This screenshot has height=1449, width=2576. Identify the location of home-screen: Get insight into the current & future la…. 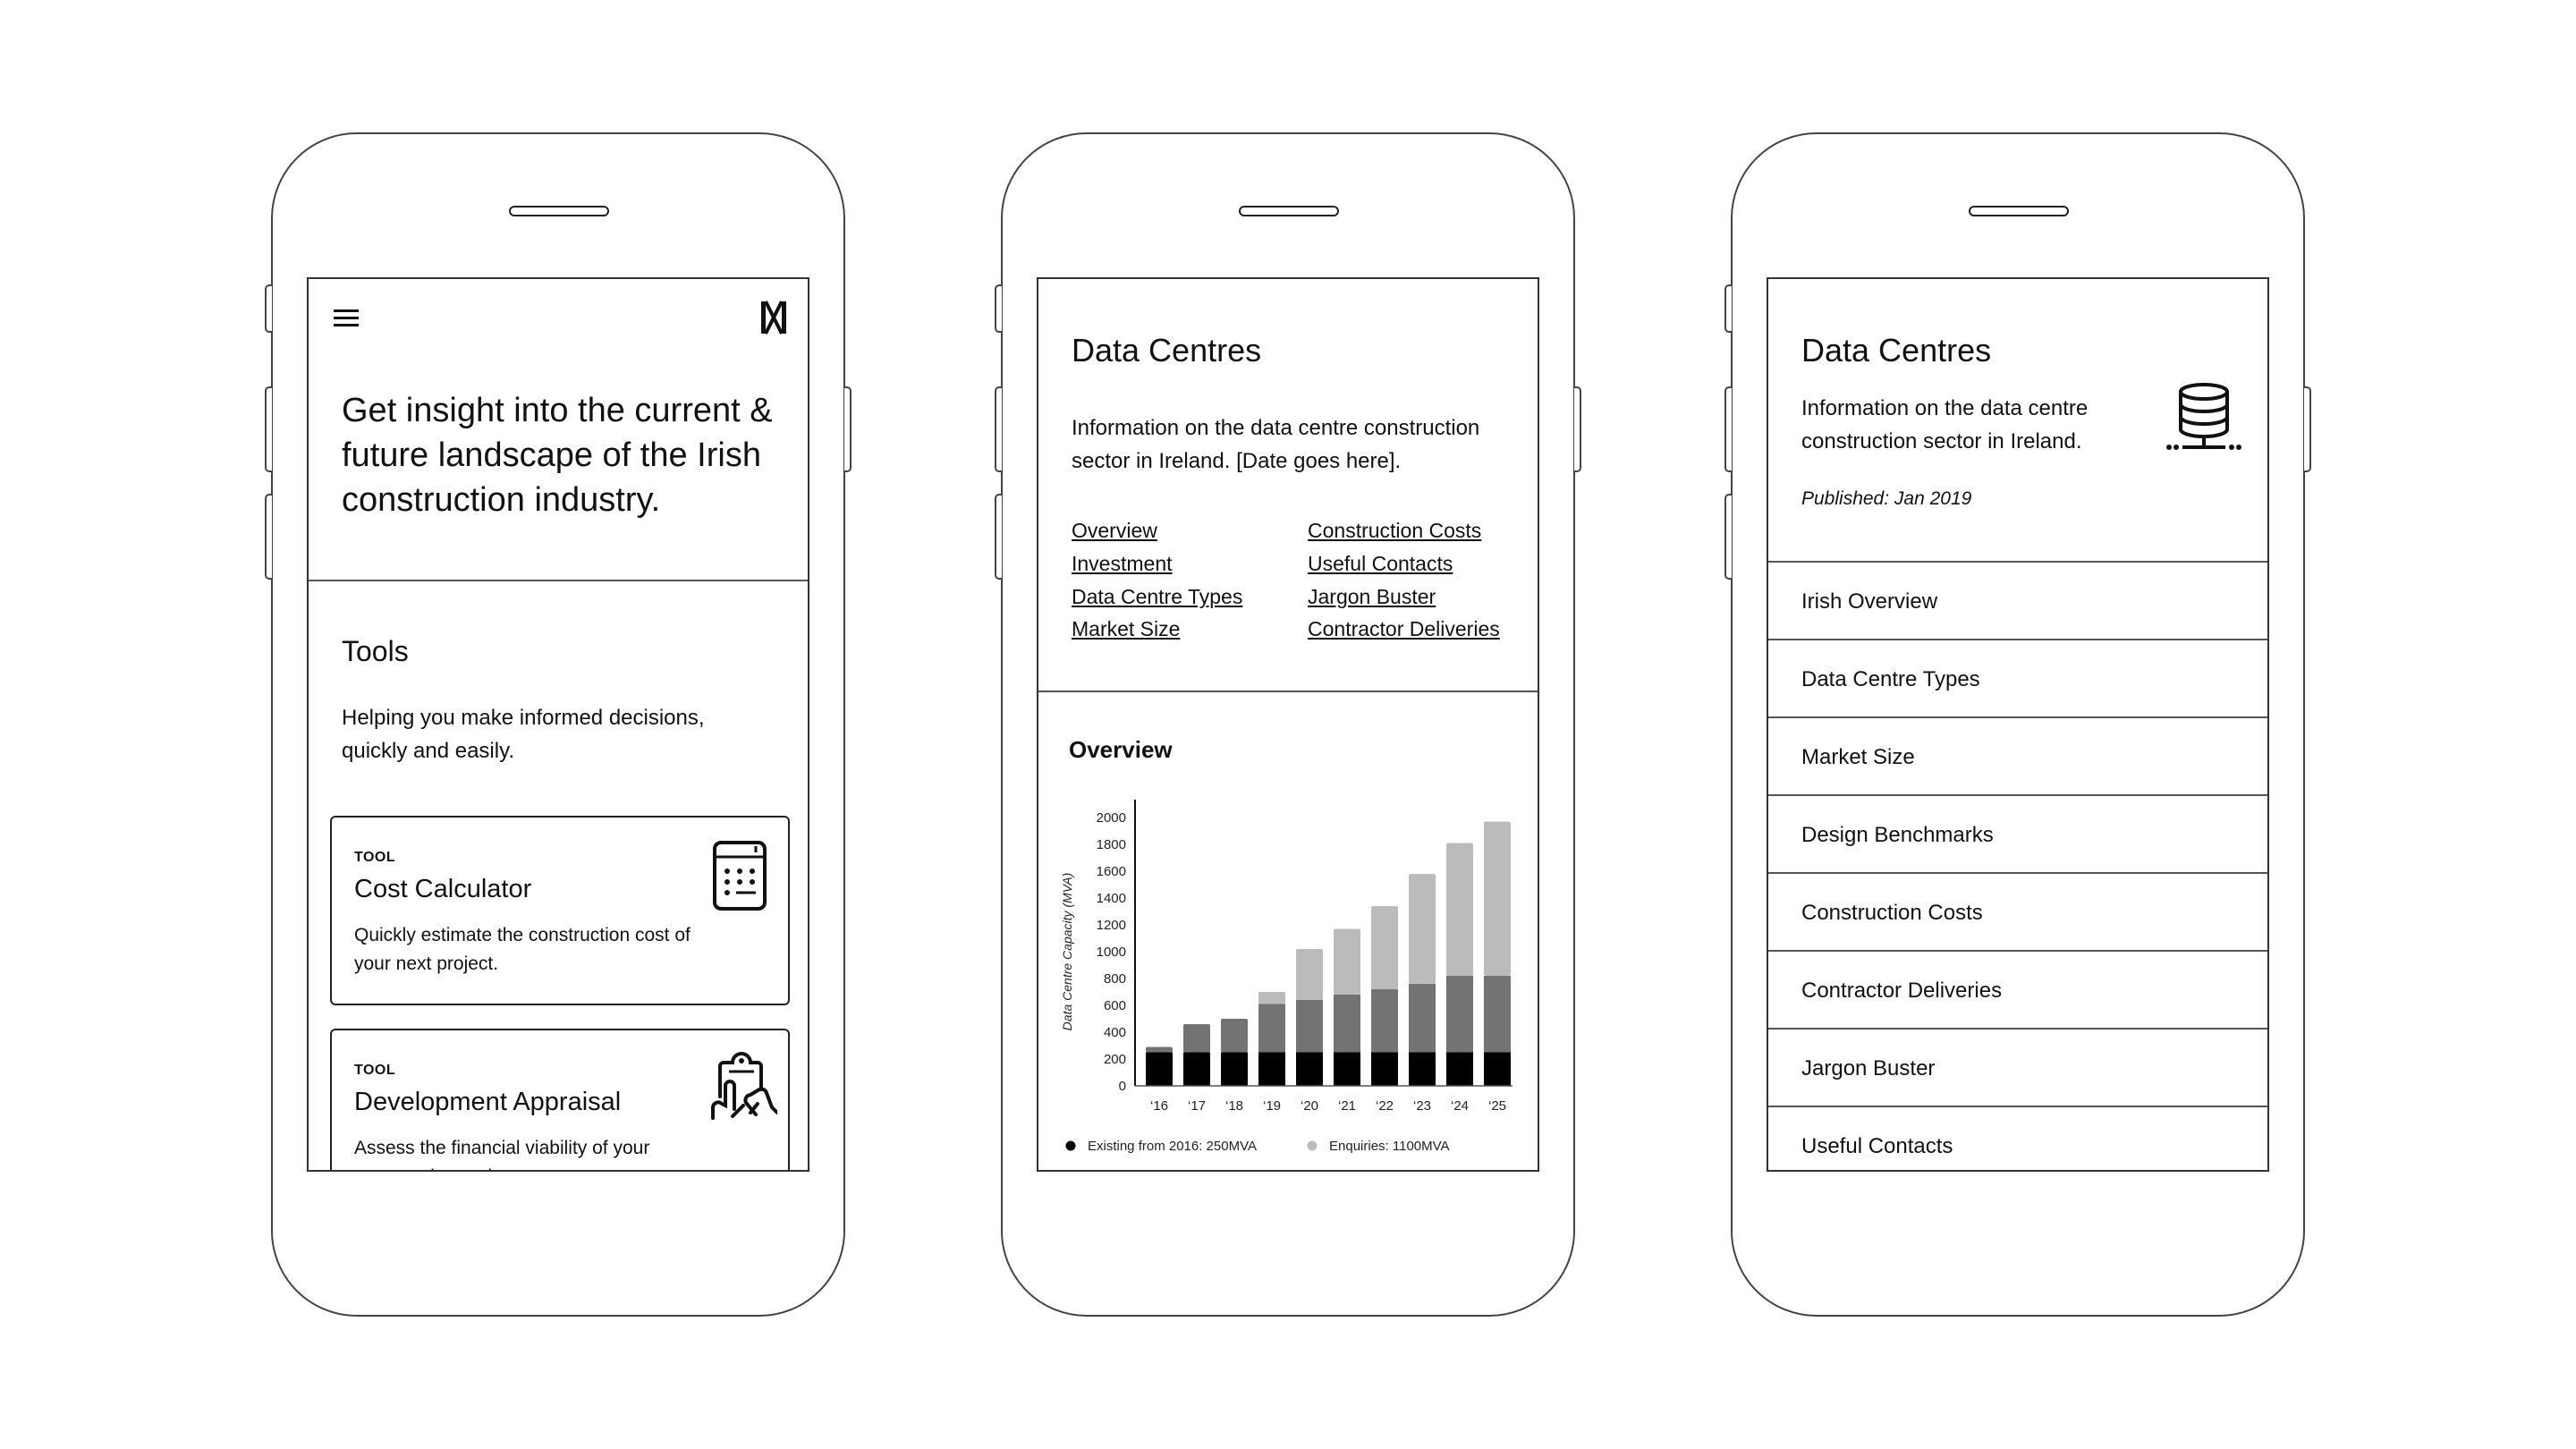
(558, 724).